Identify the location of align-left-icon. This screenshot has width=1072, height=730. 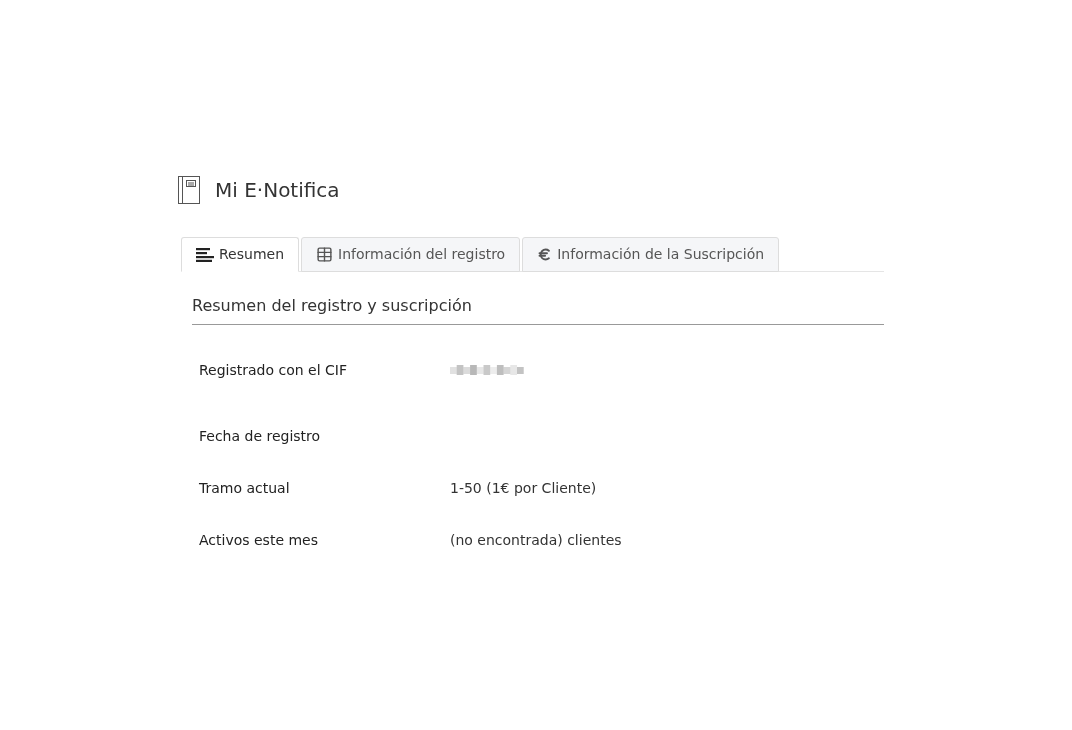
(205, 254).